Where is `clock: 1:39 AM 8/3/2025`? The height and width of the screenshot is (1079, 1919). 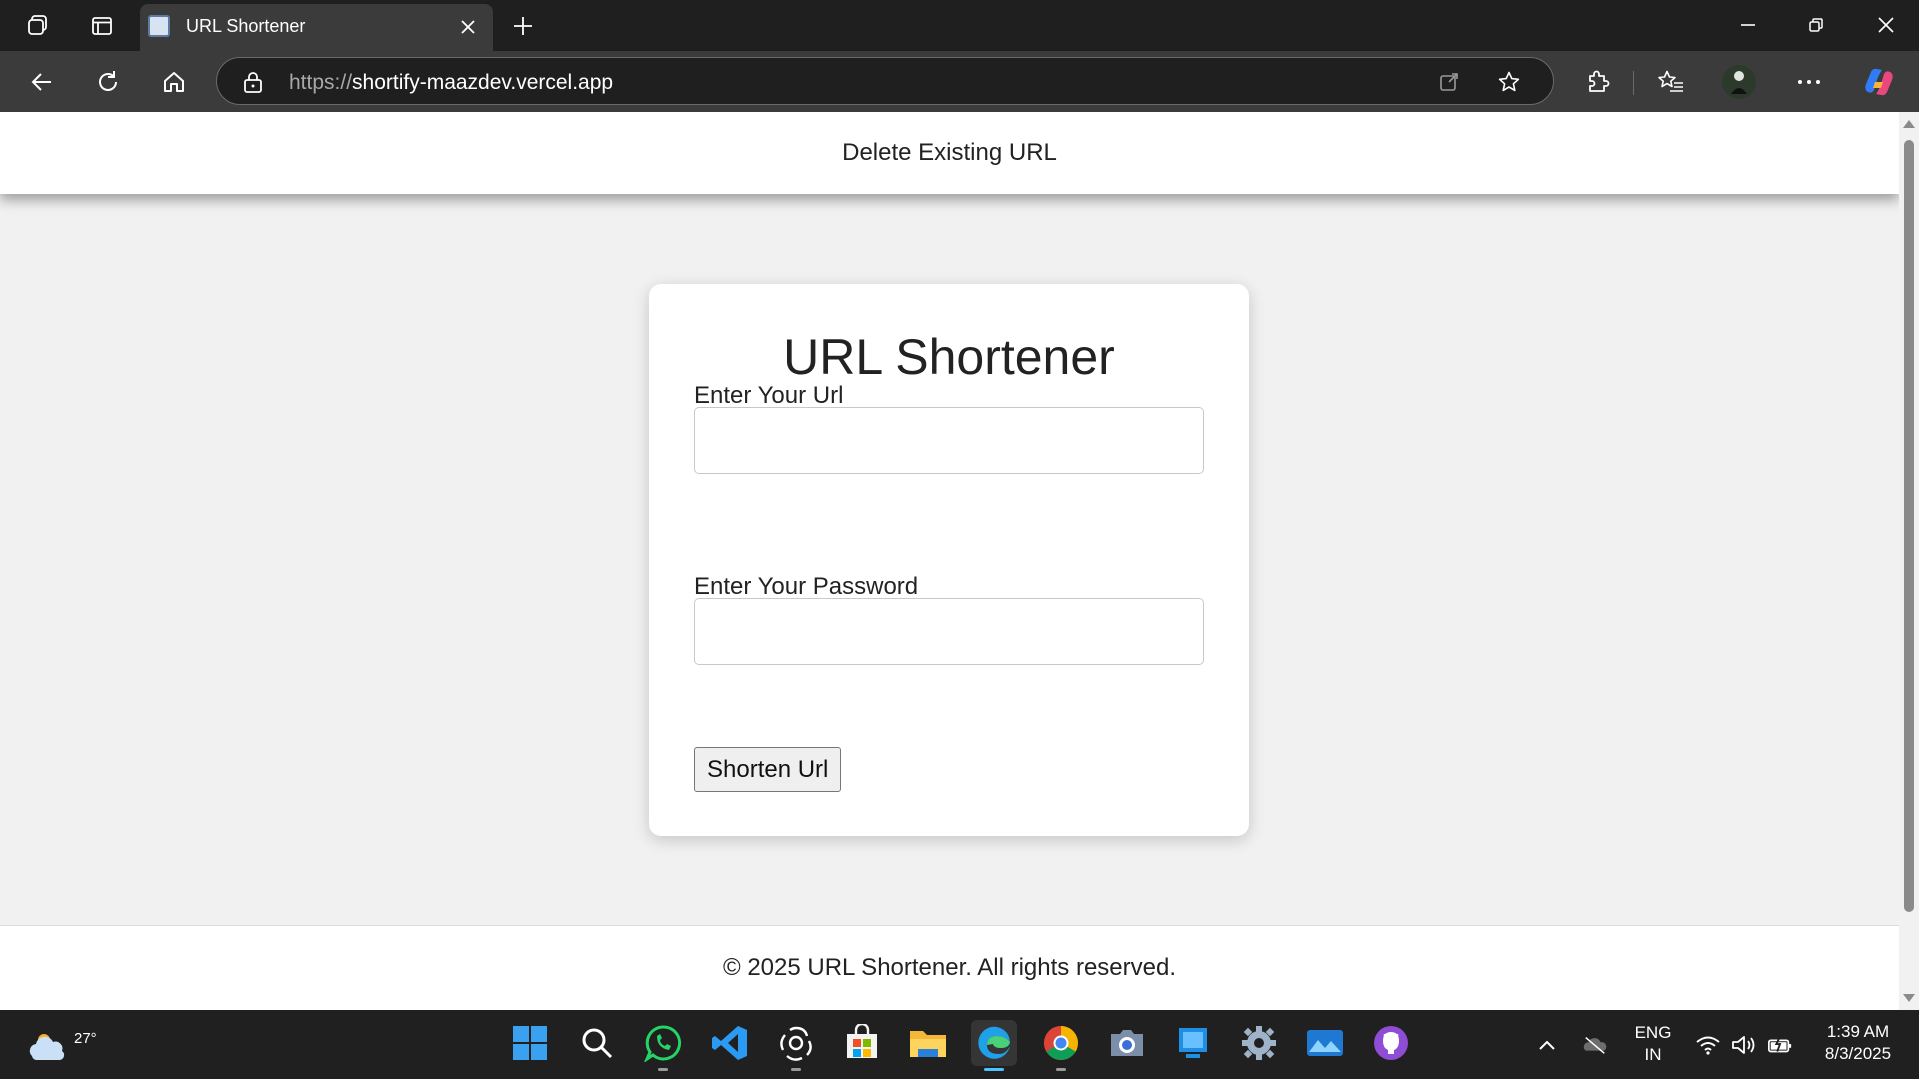 clock: 1:39 AM 8/3/2025 is located at coordinates (1858, 1043).